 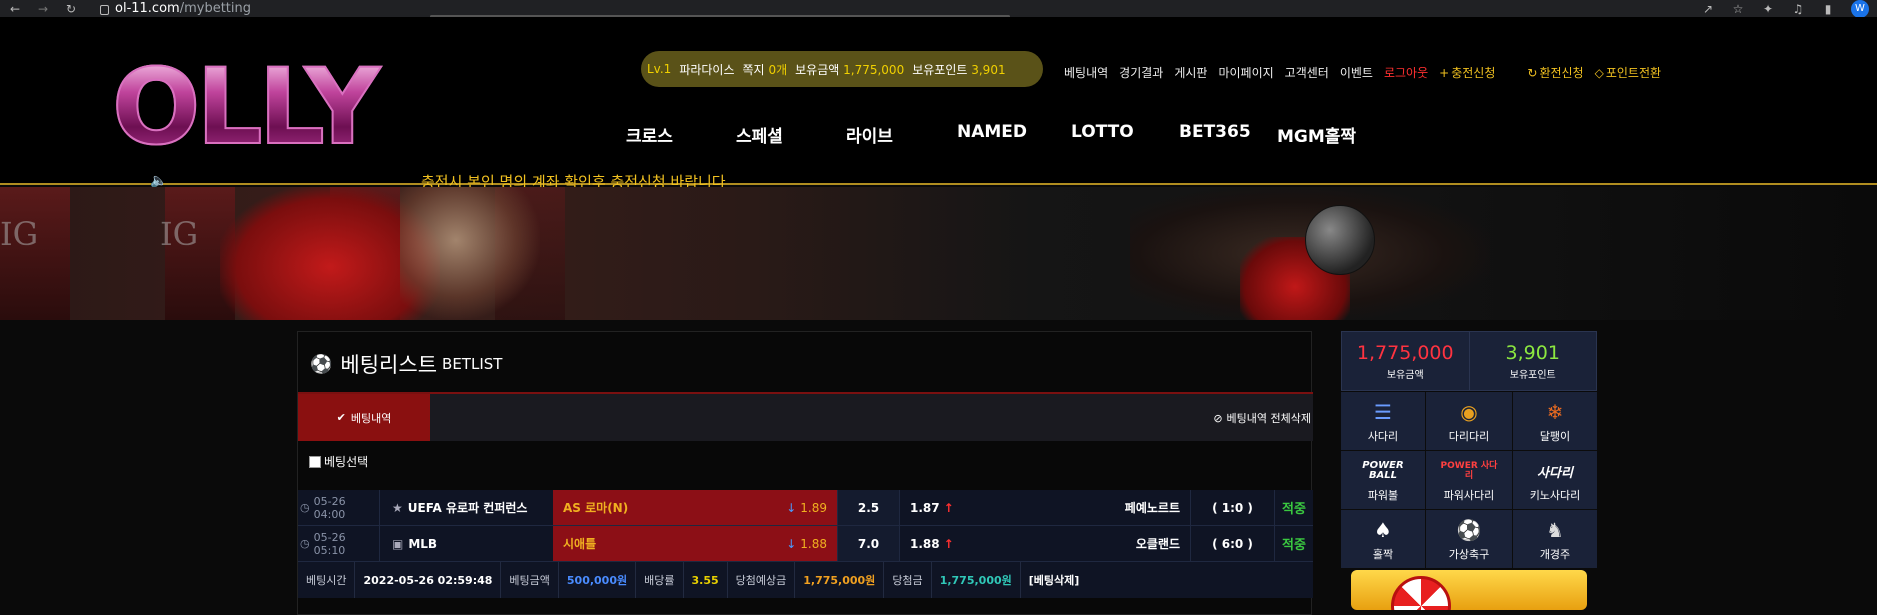 What do you see at coordinates (15, 9) in the screenshot?
I see `back-icon: ←` at bounding box center [15, 9].